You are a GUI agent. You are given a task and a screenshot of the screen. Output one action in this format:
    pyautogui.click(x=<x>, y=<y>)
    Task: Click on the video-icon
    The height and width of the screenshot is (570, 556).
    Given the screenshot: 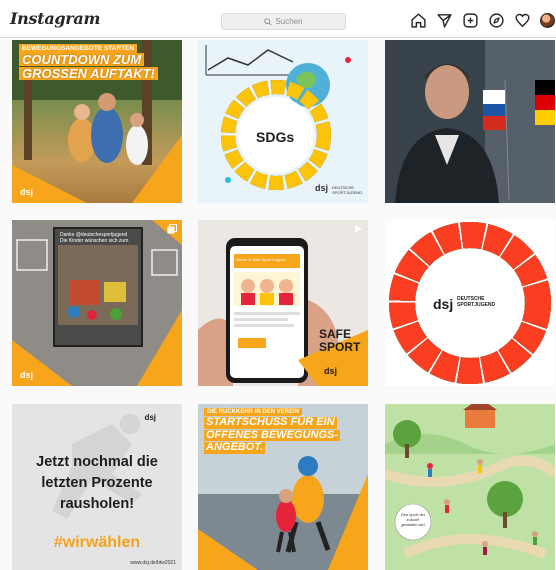 What is the action you would take?
    pyautogui.click(x=358, y=229)
    